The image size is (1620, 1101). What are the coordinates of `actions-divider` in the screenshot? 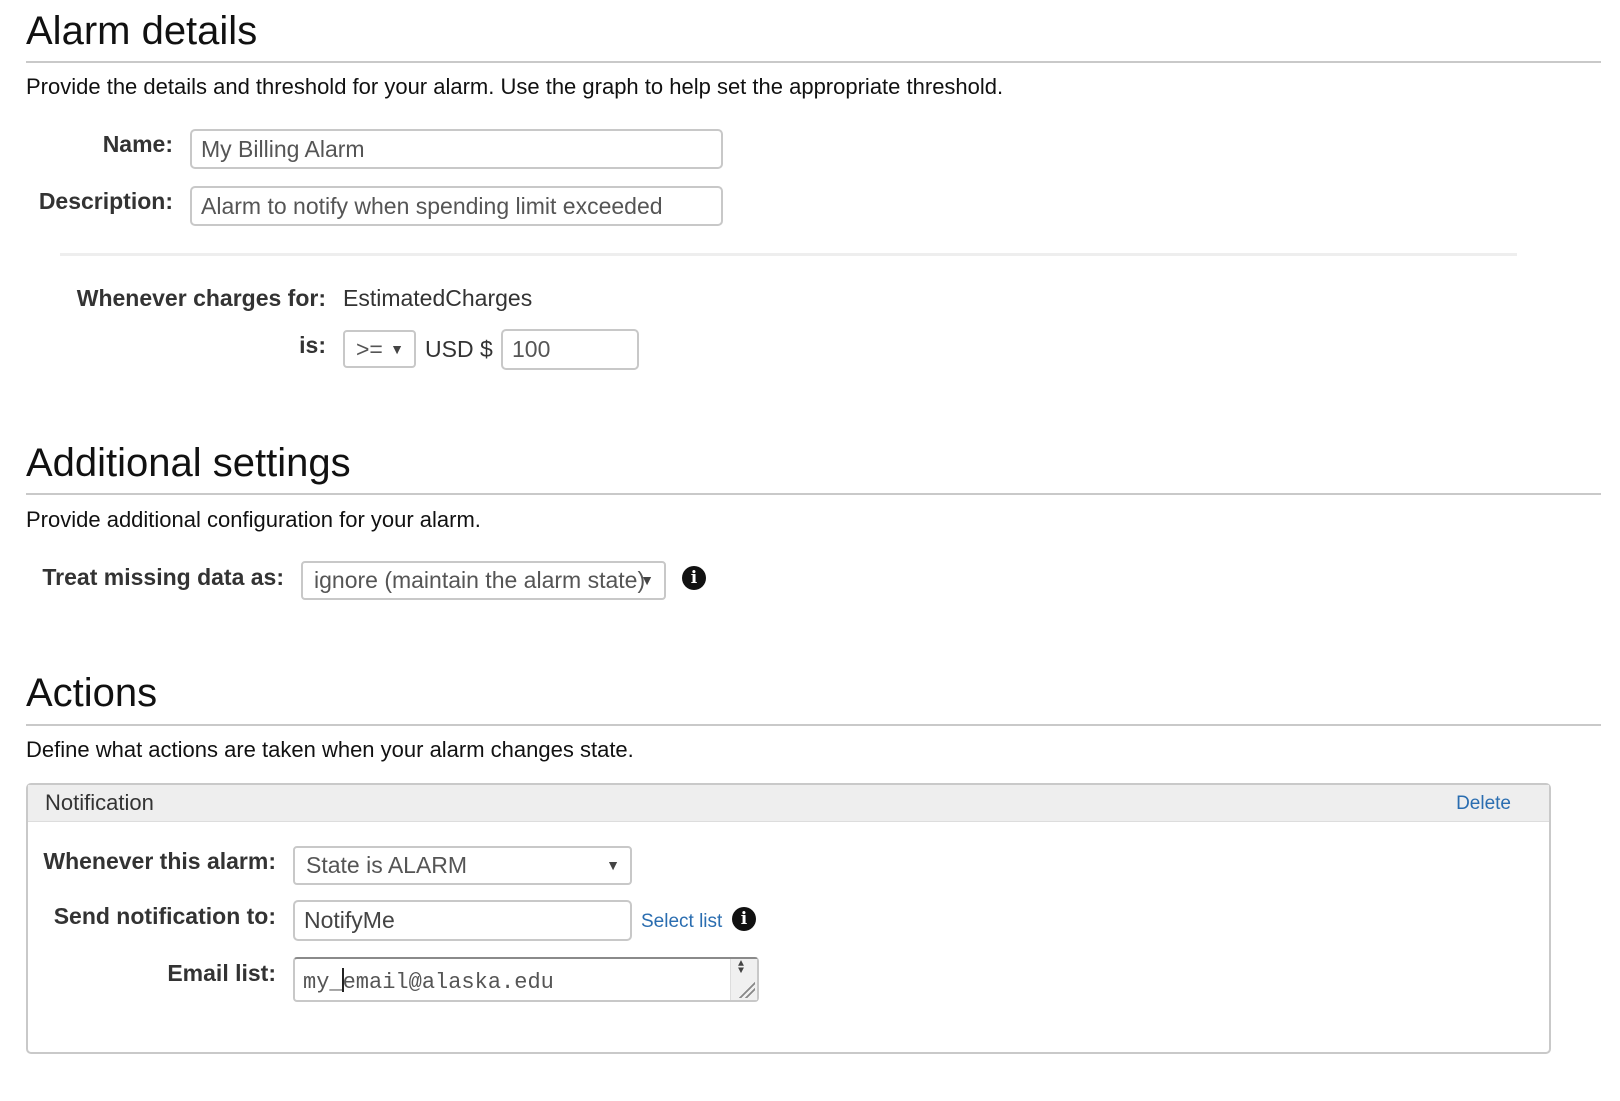 It's located at (813, 725).